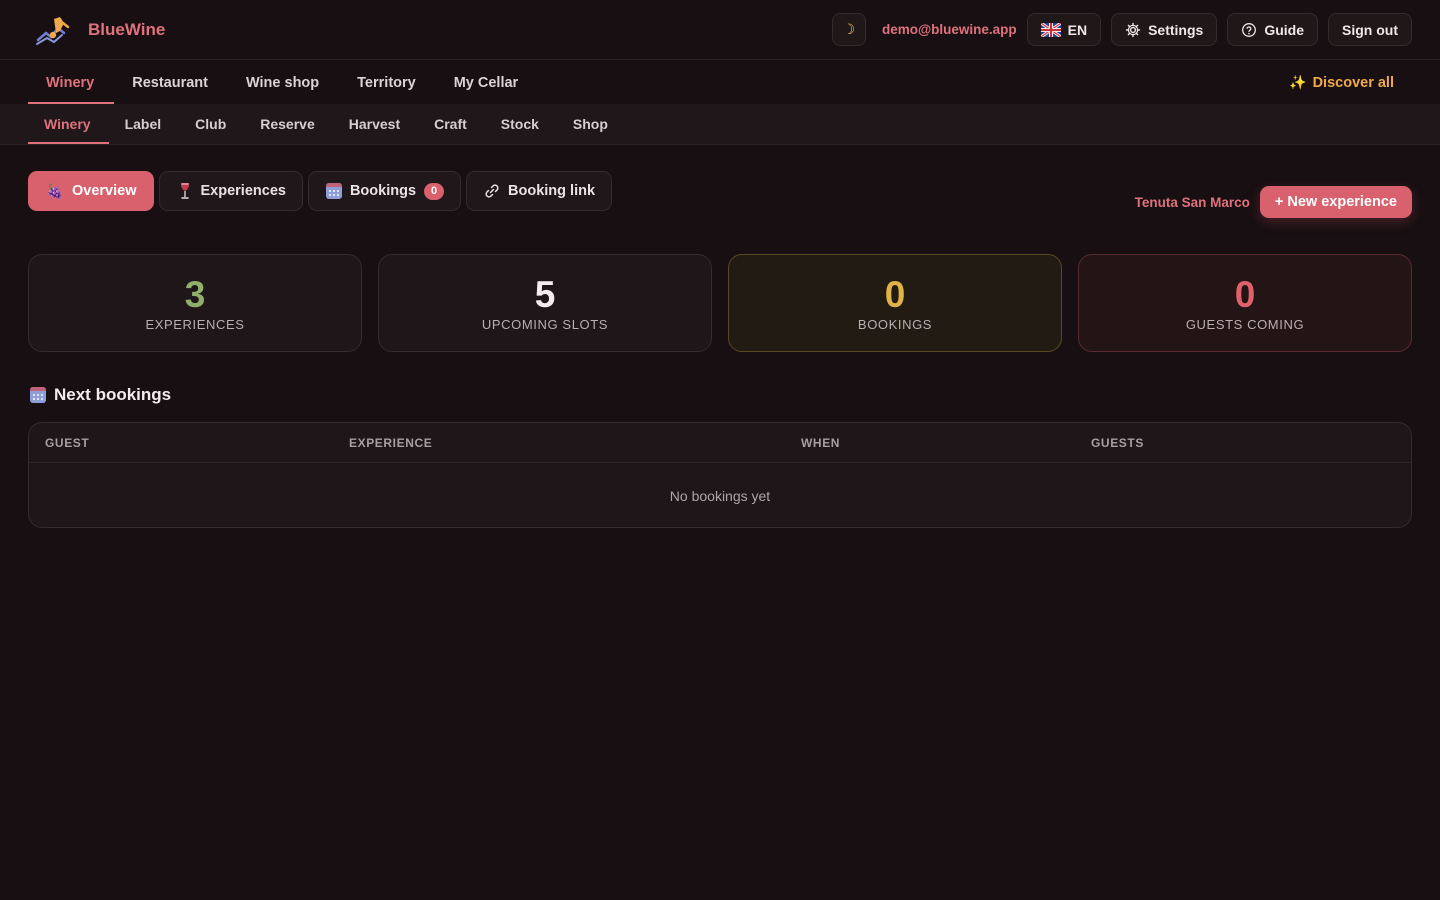 The width and height of the screenshot is (1440, 900). Describe the element at coordinates (720, 30) in the screenshot. I see `top-header: BlueWine ☽ demo@bluewine.app EN Settings` at that location.